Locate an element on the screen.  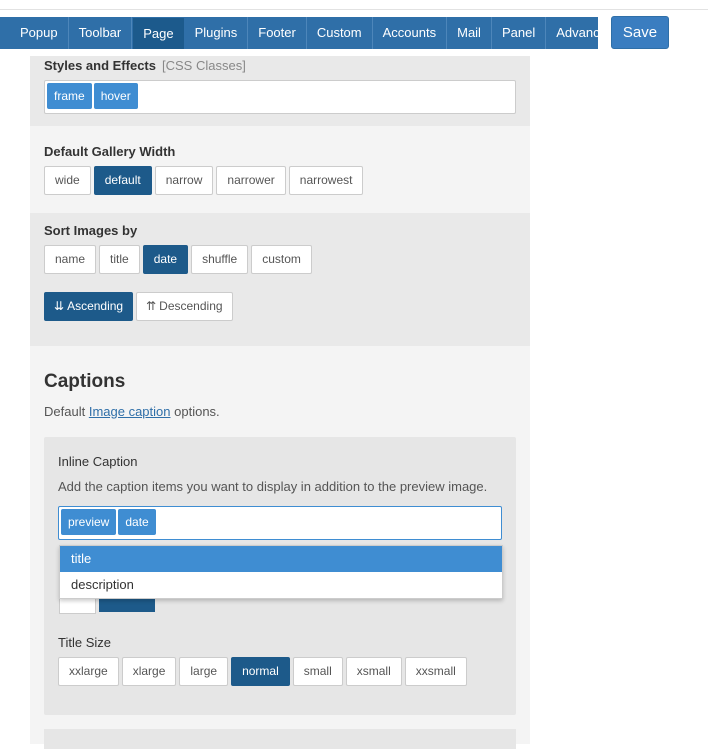
tab-toolbar: Toolbar is located at coordinates (101, 33).